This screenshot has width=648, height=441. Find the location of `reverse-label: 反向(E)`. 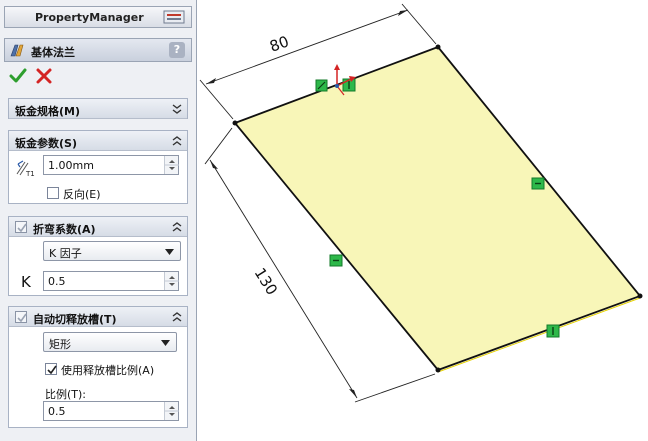

reverse-label: 反向(E) is located at coordinates (82, 194).